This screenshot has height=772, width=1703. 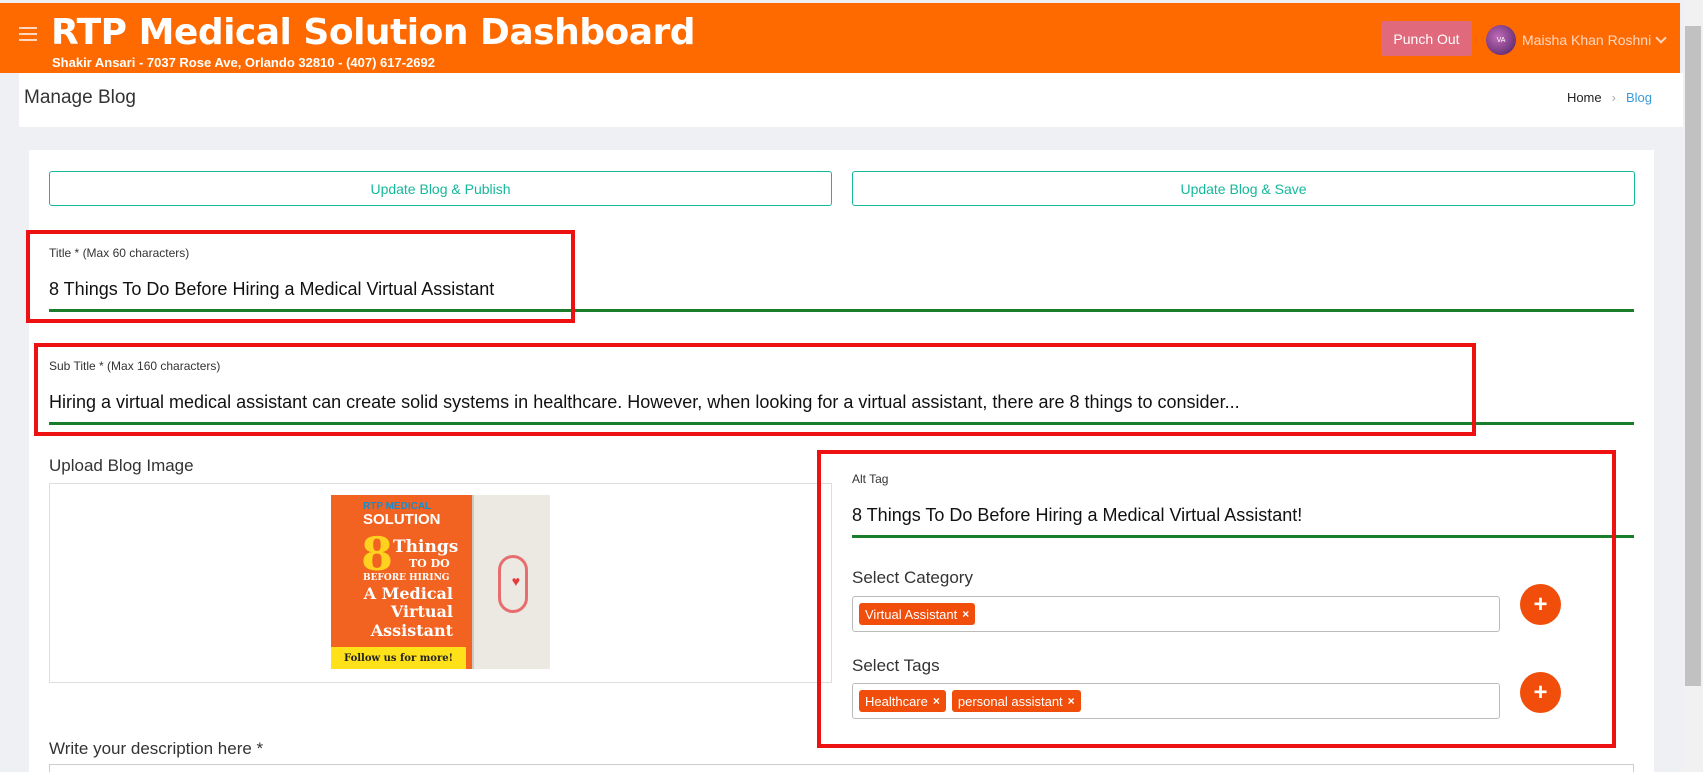 What do you see at coordinates (515, 581) in the screenshot?
I see `heart-icon: ♥` at bounding box center [515, 581].